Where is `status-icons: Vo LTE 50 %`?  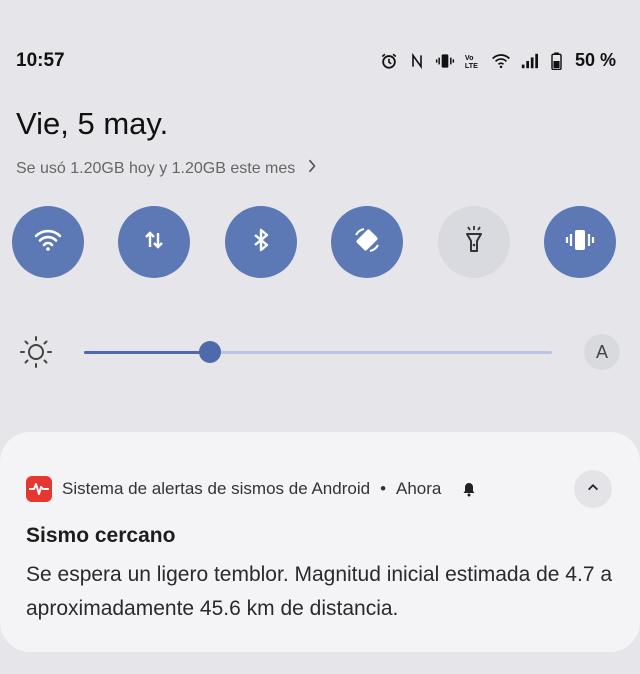 status-icons: Vo LTE 50 % is located at coordinates (497, 60).